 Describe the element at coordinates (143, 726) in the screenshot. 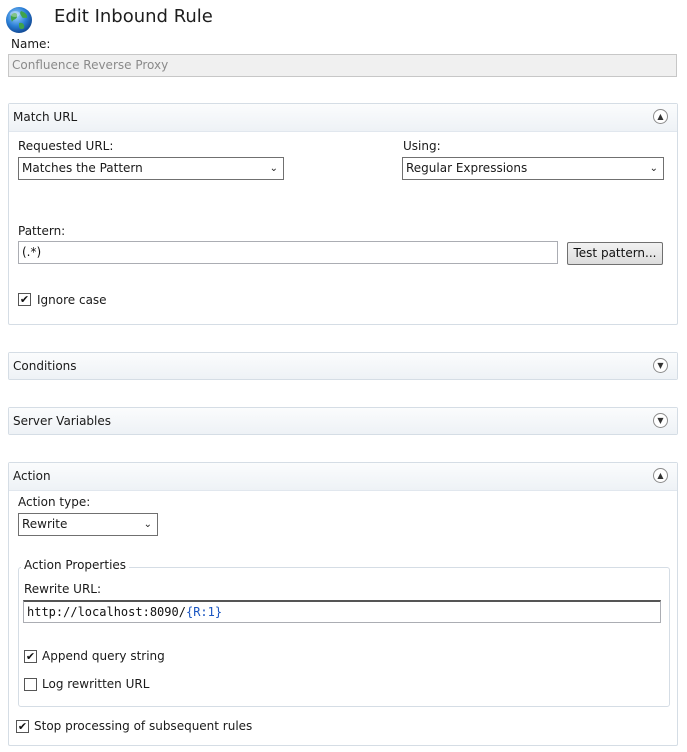

I see `stop-processing-label: Stop processing of subsequent rules` at that location.